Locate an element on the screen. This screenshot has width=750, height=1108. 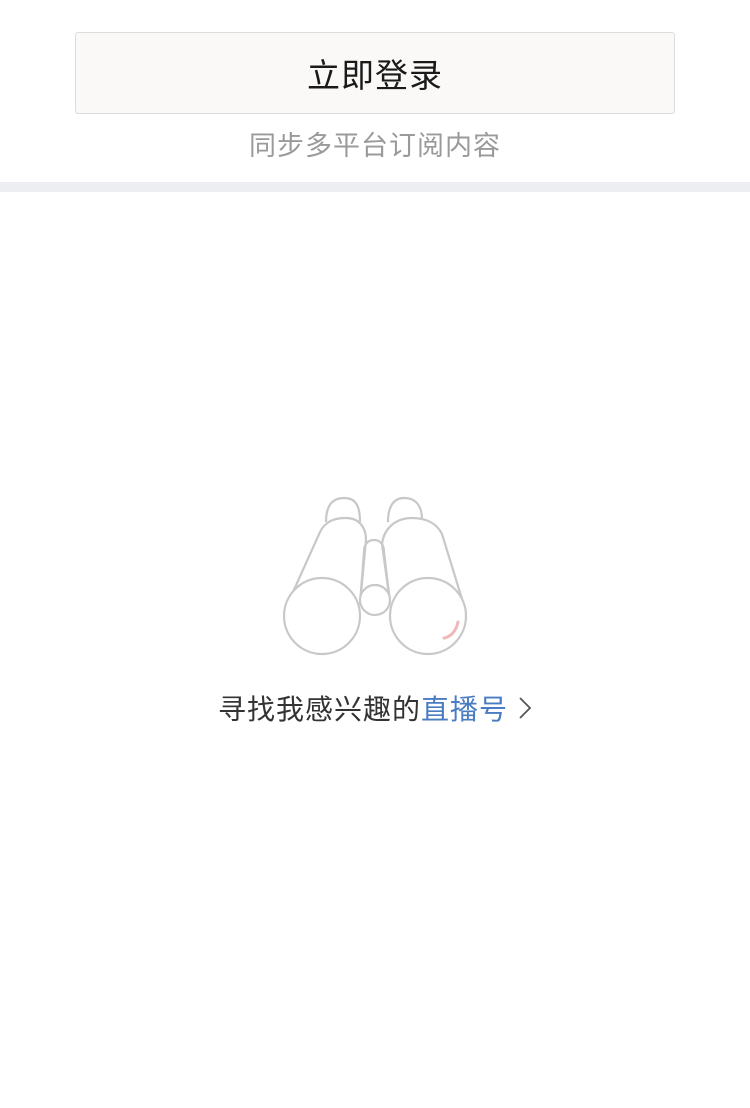
discover-channels-link: 寻找我感兴趣的 直播号 is located at coordinates (375, 708).